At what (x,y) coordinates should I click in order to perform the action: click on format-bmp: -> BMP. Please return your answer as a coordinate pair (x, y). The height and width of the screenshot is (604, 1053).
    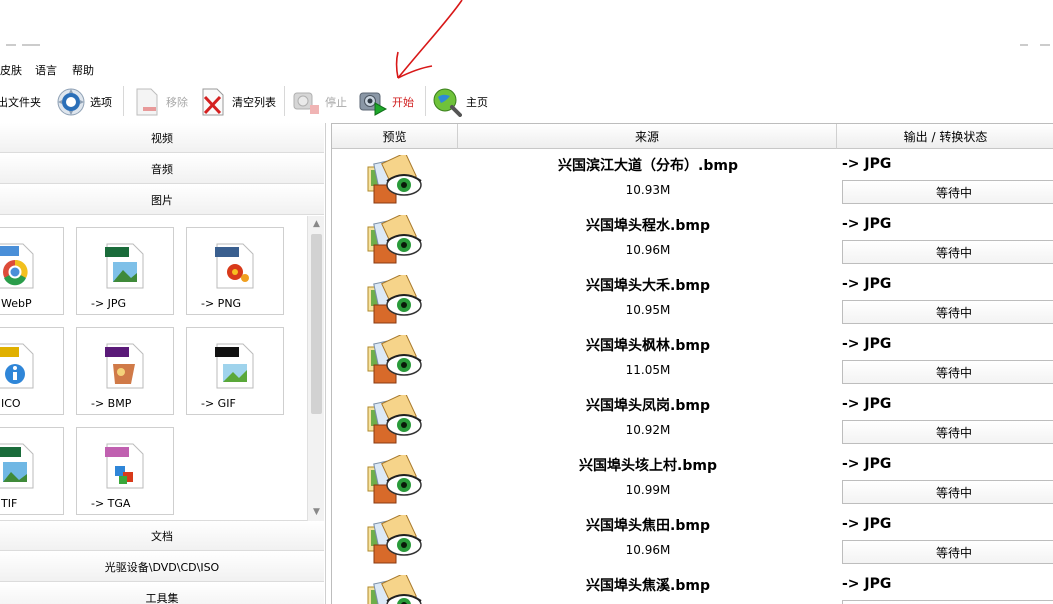
    Looking at the image, I should click on (125, 371).